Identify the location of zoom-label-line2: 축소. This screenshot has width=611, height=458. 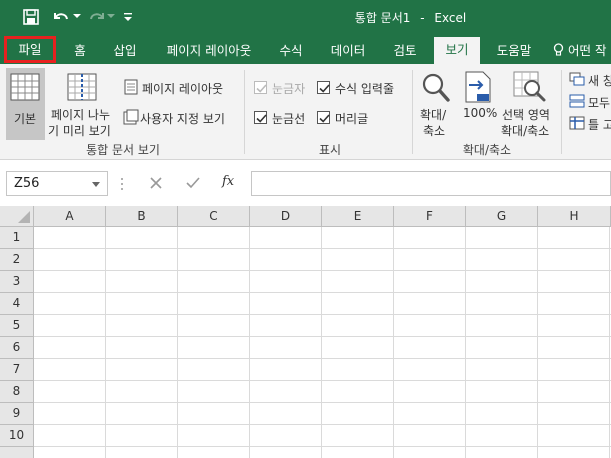
(434, 131).